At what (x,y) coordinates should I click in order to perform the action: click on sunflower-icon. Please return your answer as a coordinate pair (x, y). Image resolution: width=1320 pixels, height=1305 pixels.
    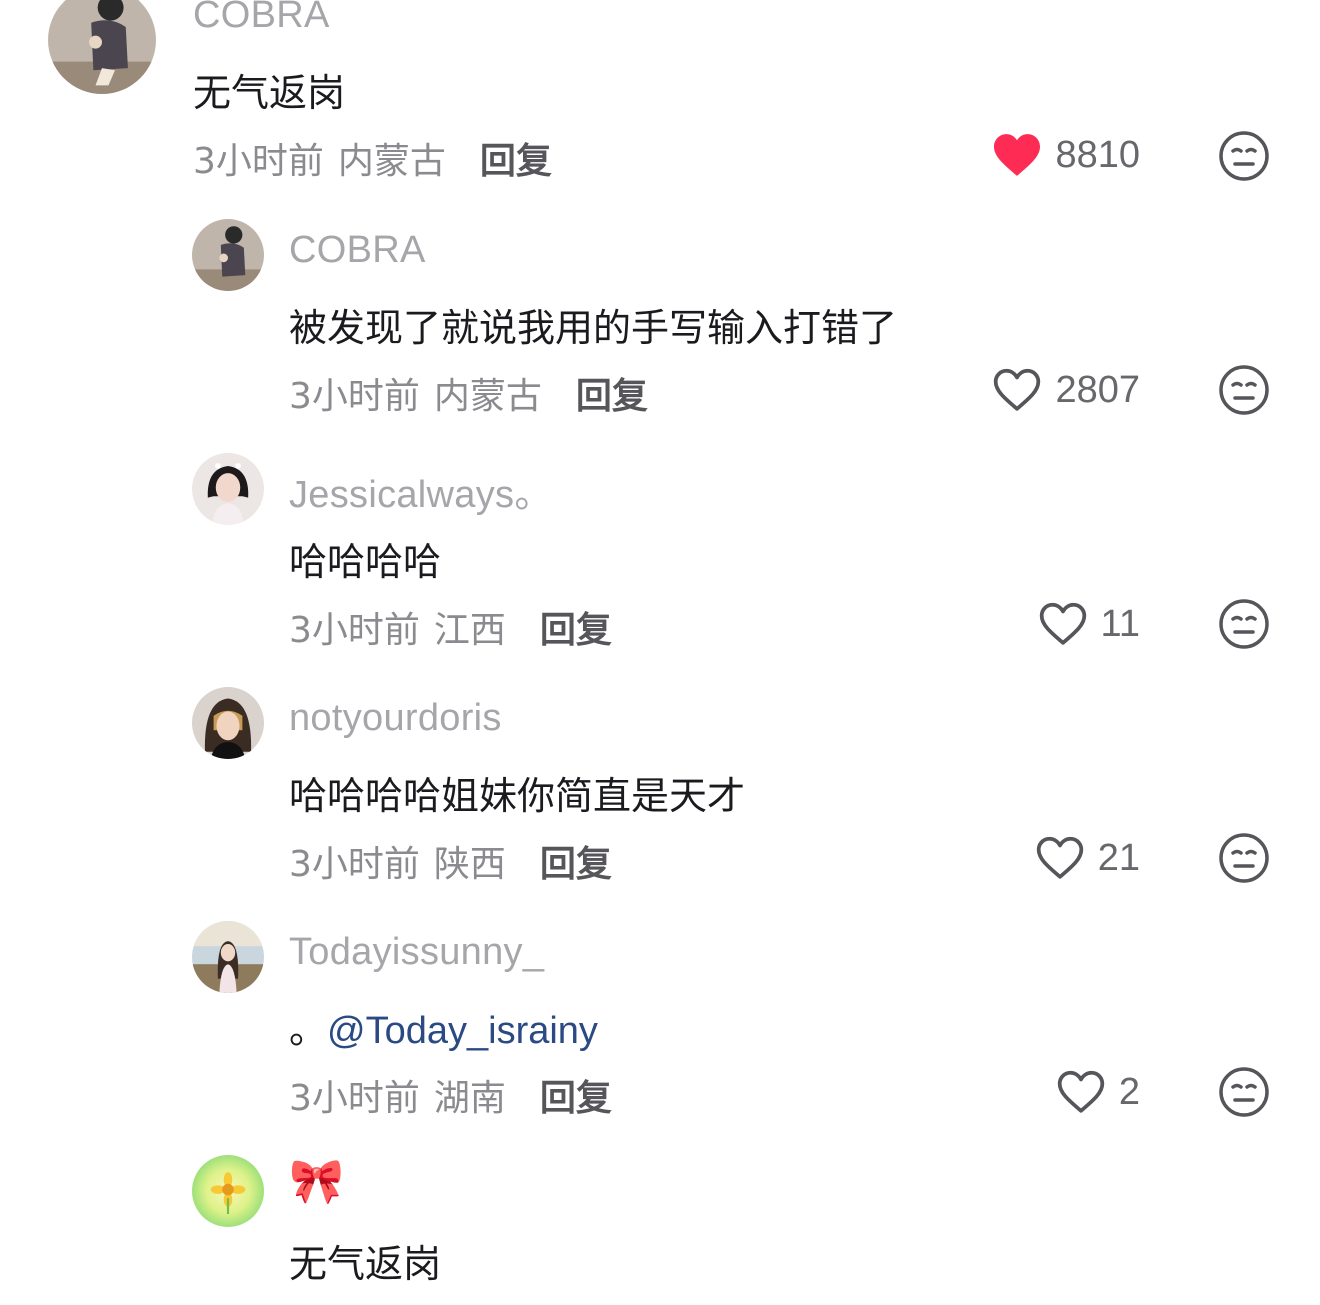
    Looking at the image, I should click on (228, 1191).